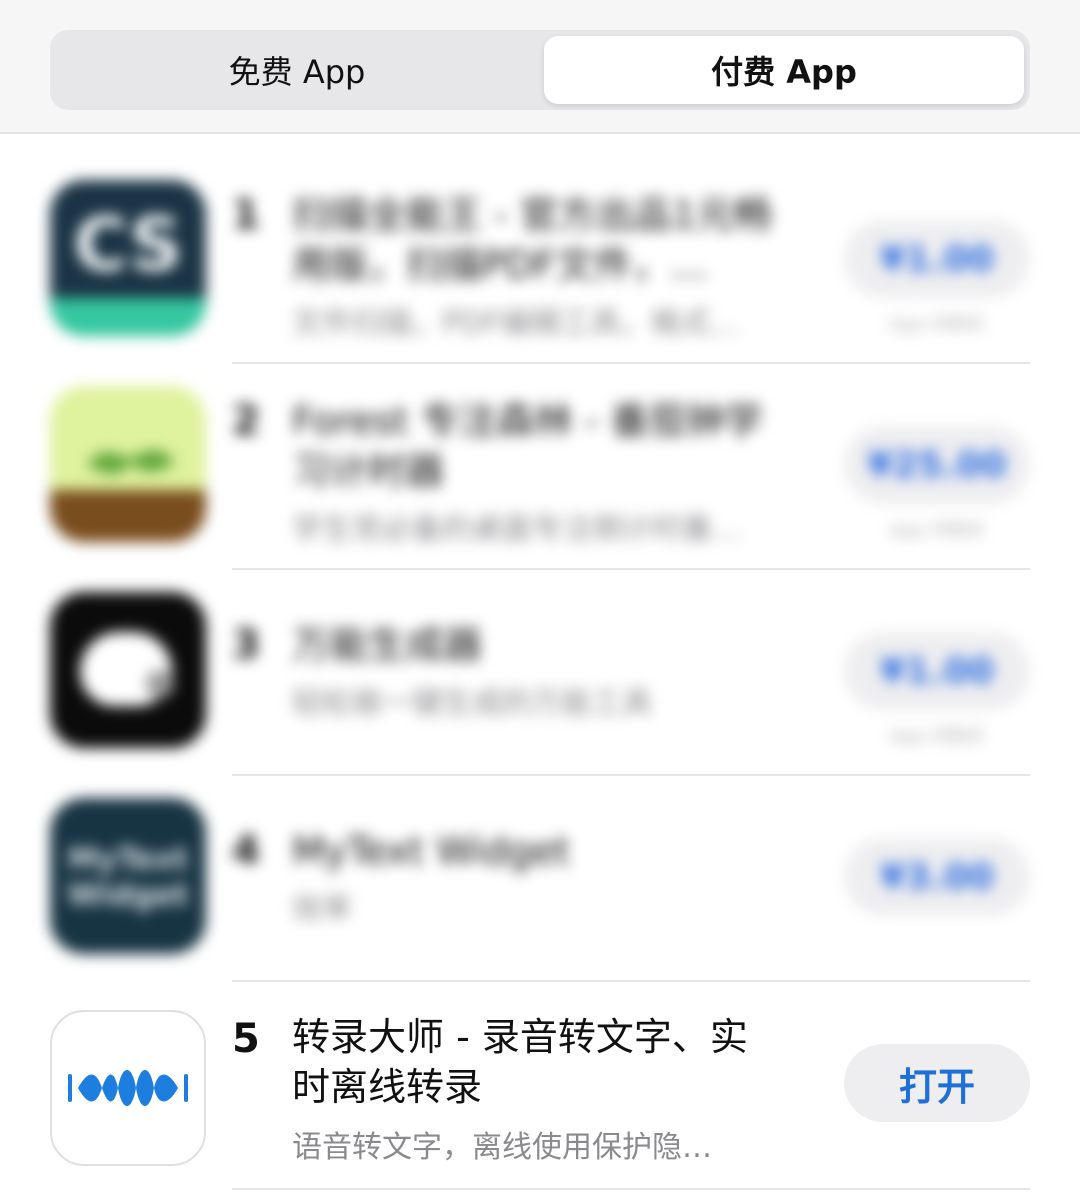  I want to click on app-name: 转录大师 - 录音转文字、实时离线转录, so click(520, 1062).